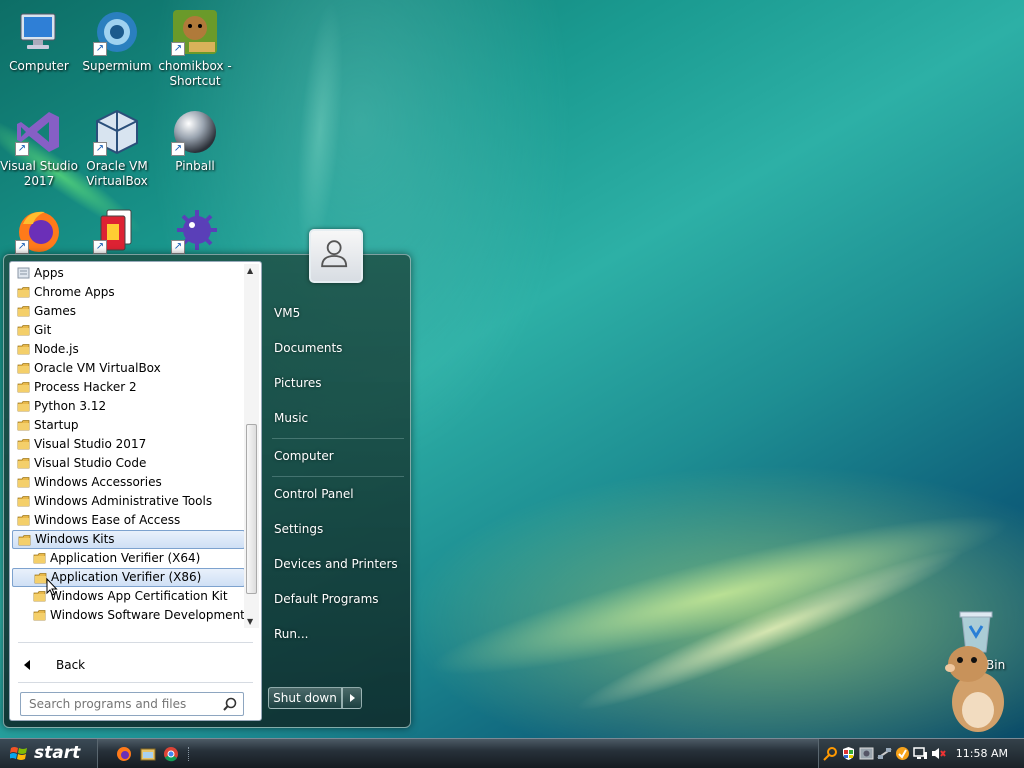  I want to click on chevron-right-icon, so click(352, 698).